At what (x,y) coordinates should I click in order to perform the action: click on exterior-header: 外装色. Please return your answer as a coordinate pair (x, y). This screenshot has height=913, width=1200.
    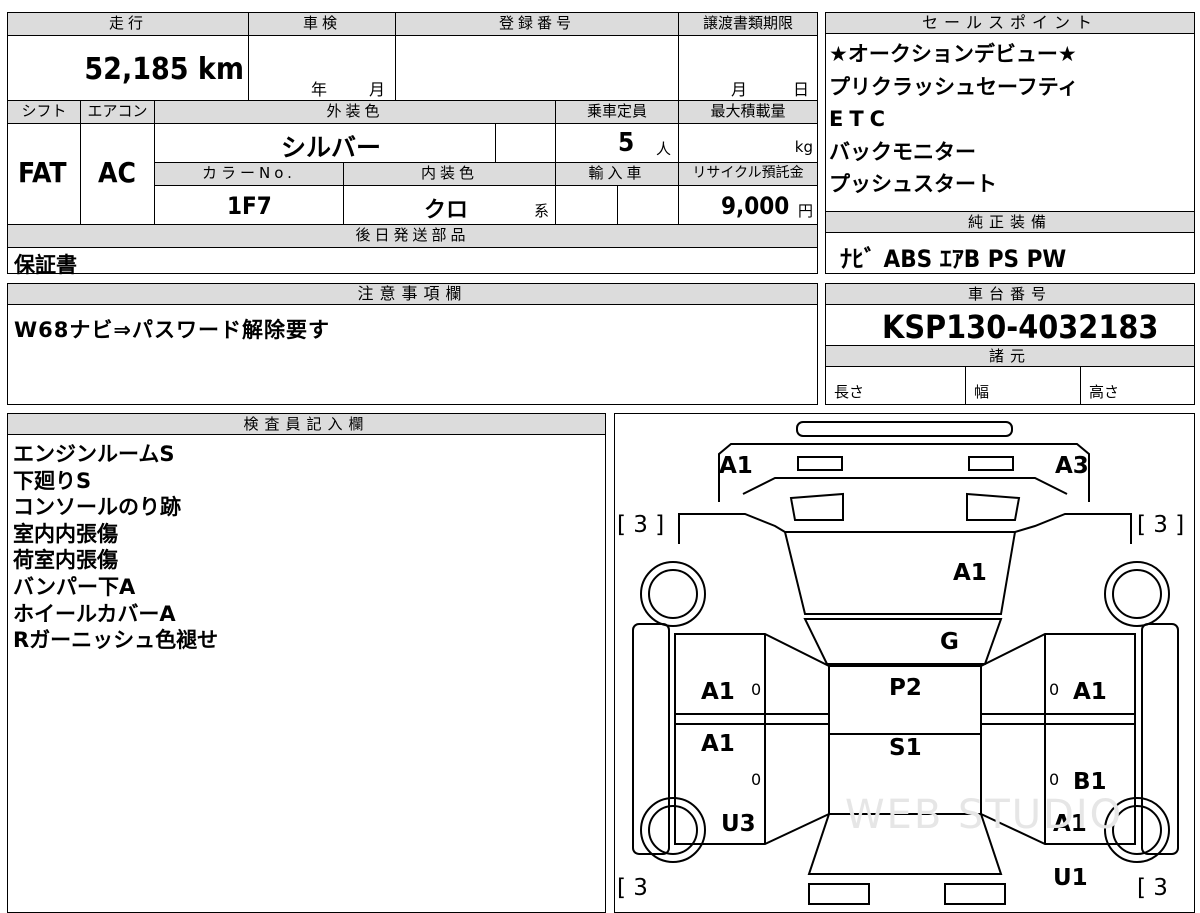
    Looking at the image, I should click on (355, 112).